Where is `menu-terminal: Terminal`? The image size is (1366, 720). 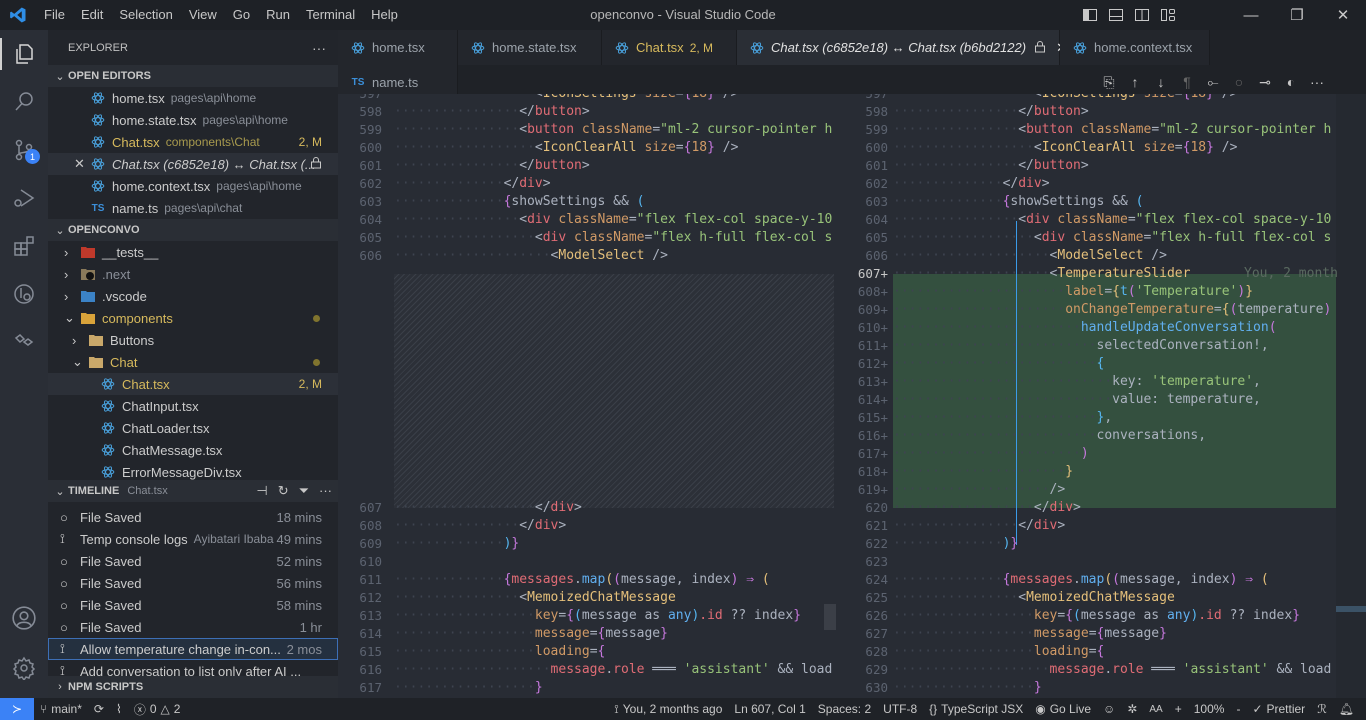
menu-terminal: Terminal is located at coordinates (330, 15).